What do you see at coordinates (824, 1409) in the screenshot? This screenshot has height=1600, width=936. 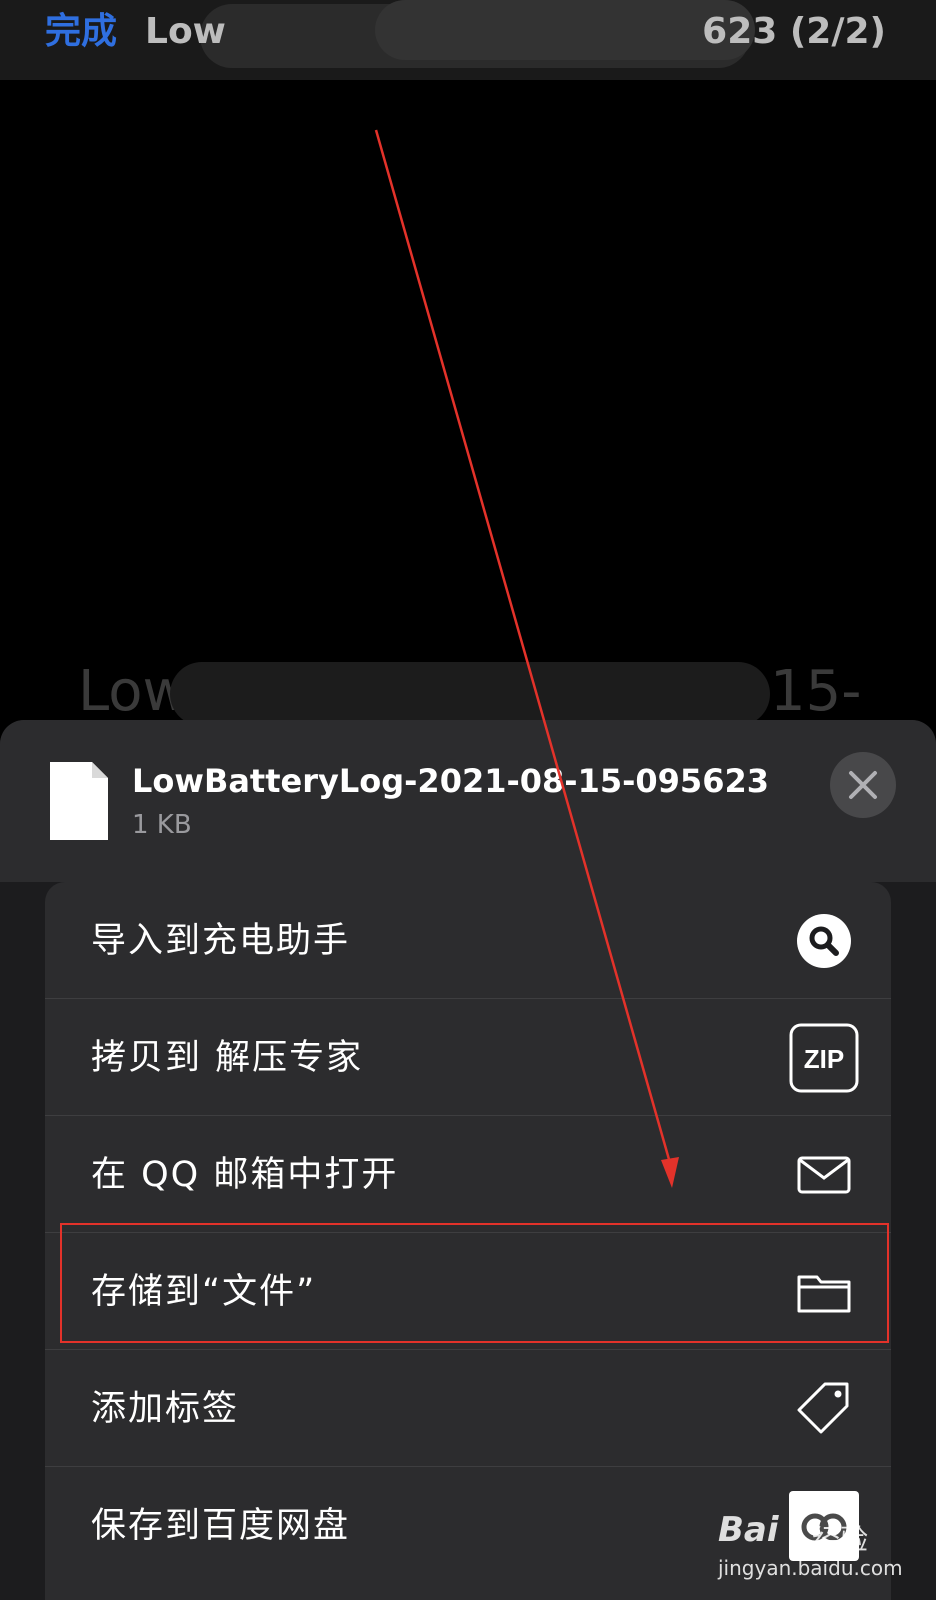 I see `tag-icon` at bounding box center [824, 1409].